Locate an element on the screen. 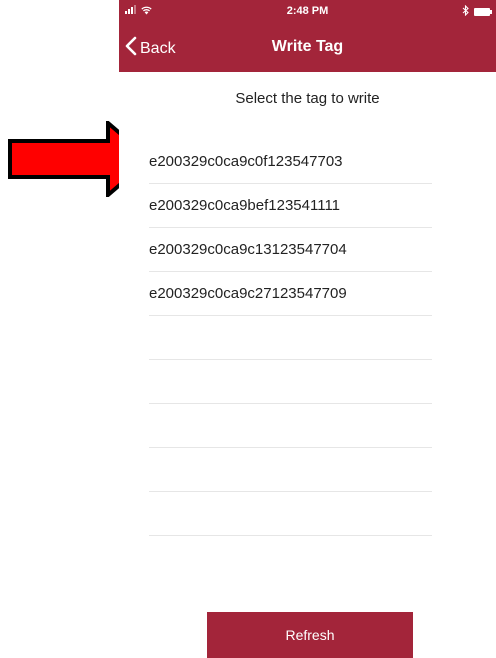 This screenshot has height=658, width=496. tag-row: e200329c0ca9c27123547709 is located at coordinates (290, 294).